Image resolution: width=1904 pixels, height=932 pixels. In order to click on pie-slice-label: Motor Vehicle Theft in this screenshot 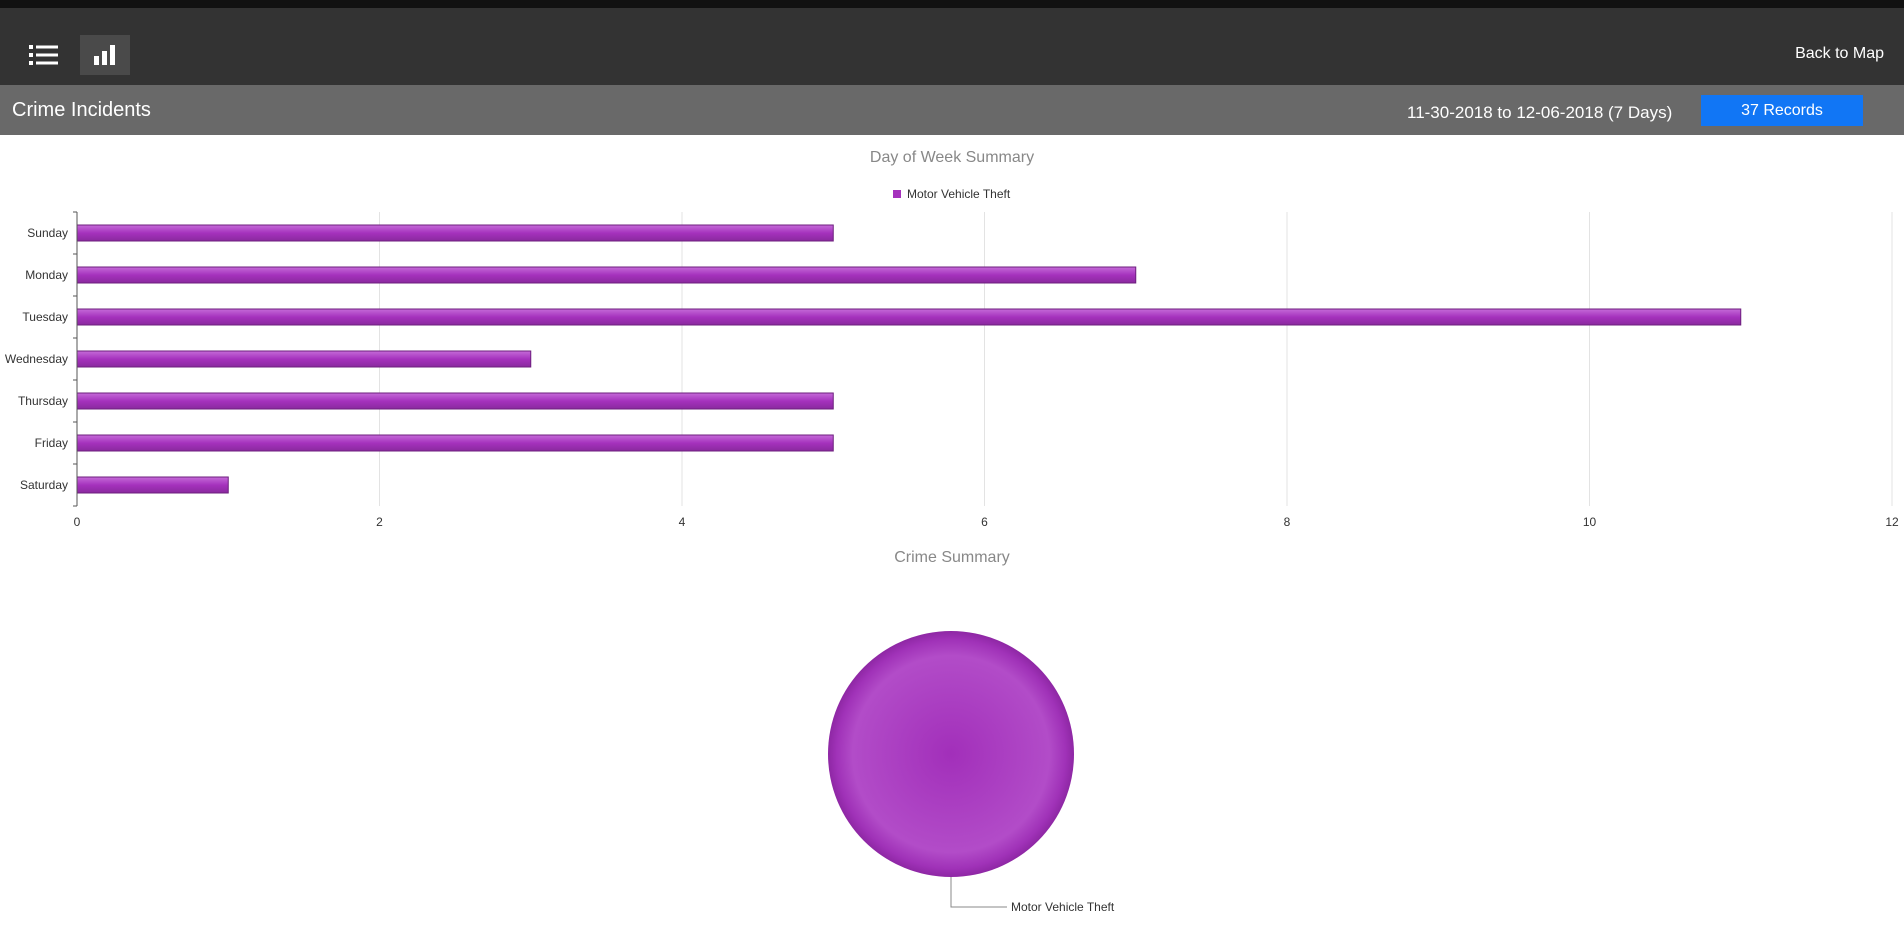, I will do `click(1063, 907)`.